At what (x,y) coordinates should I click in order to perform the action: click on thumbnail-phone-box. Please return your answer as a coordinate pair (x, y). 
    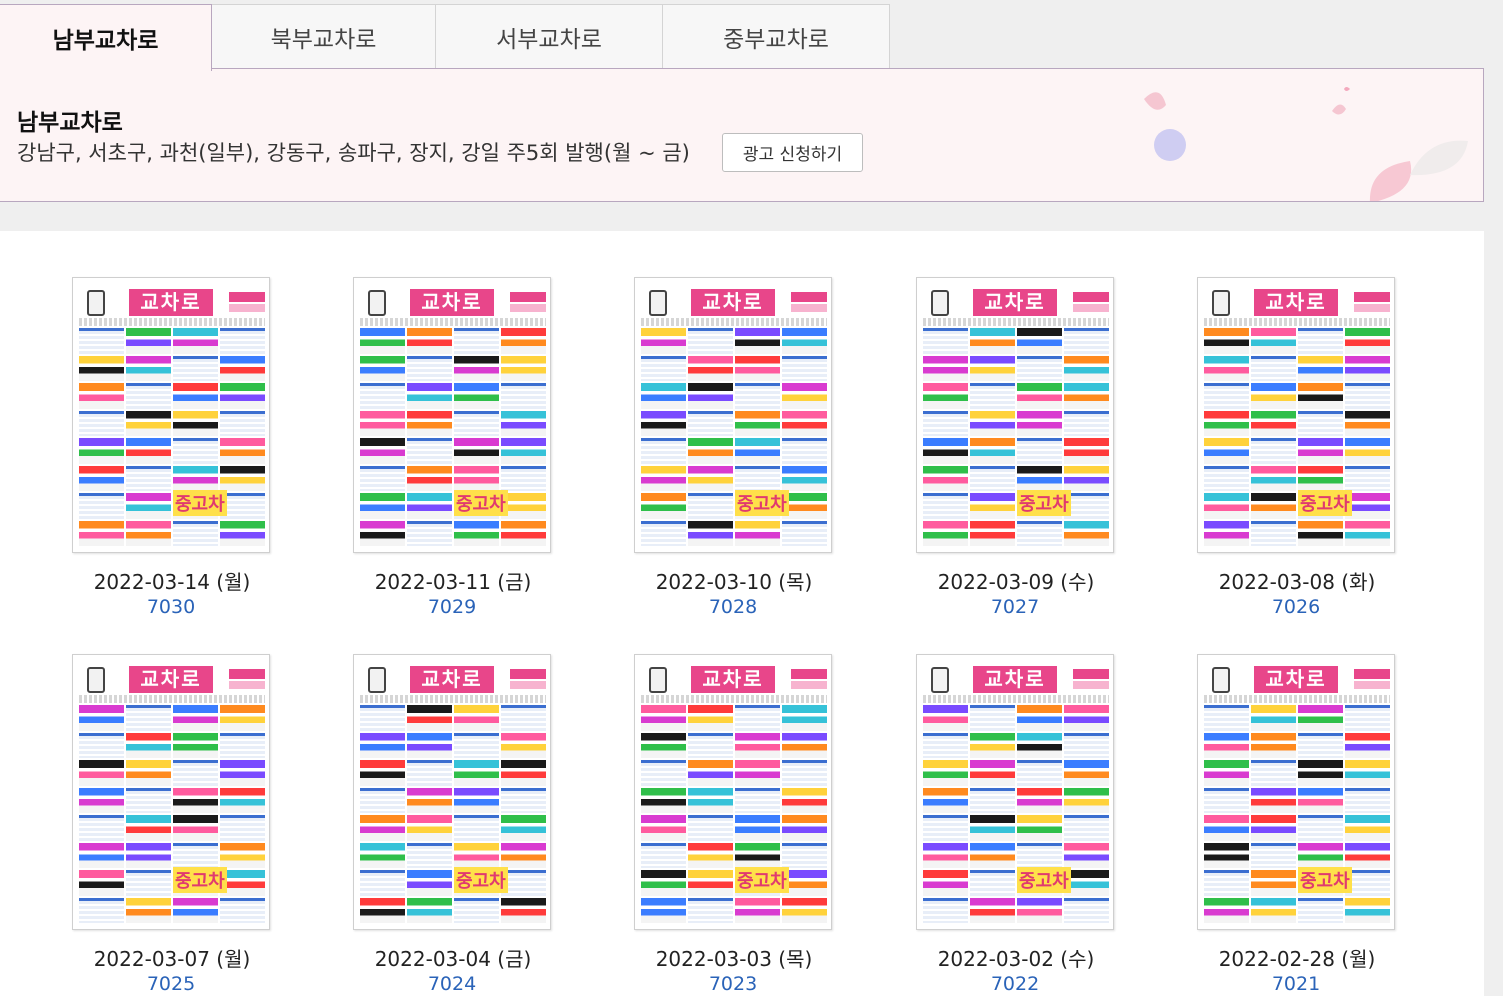
    Looking at the image, I should click on (1372, 308).